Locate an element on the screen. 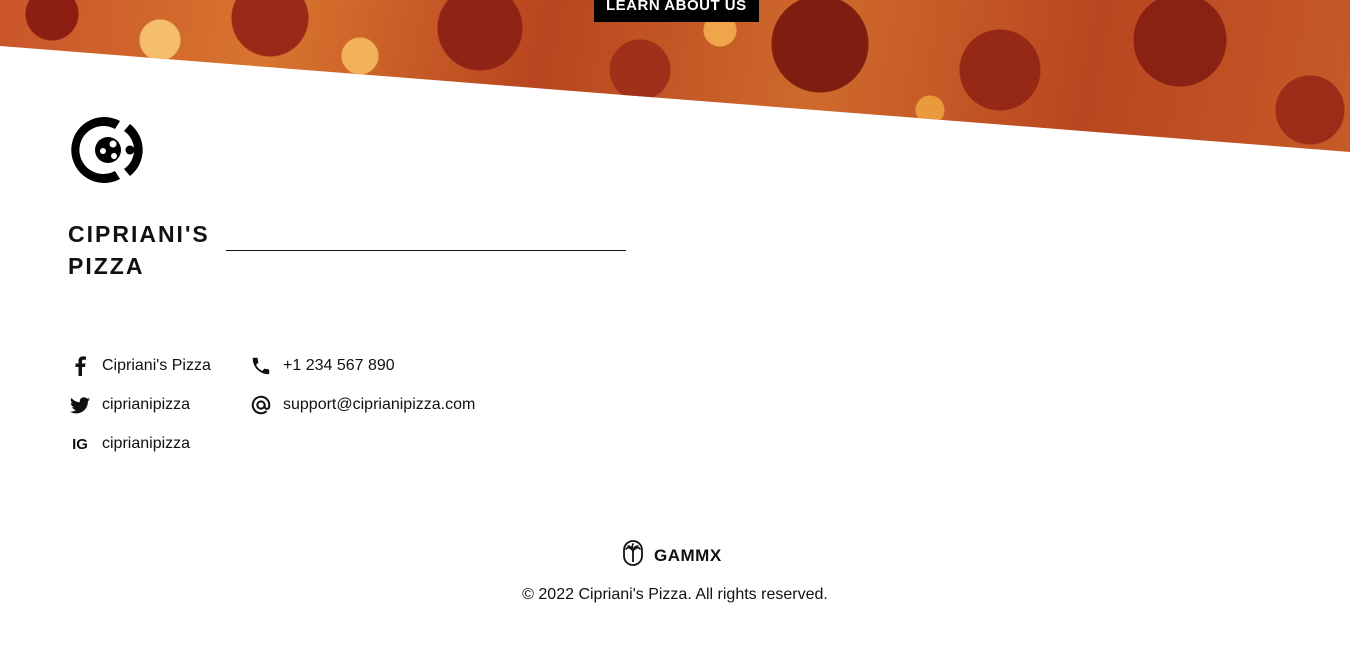  credit-name: GAMMX is located at coordinates (688, 555).